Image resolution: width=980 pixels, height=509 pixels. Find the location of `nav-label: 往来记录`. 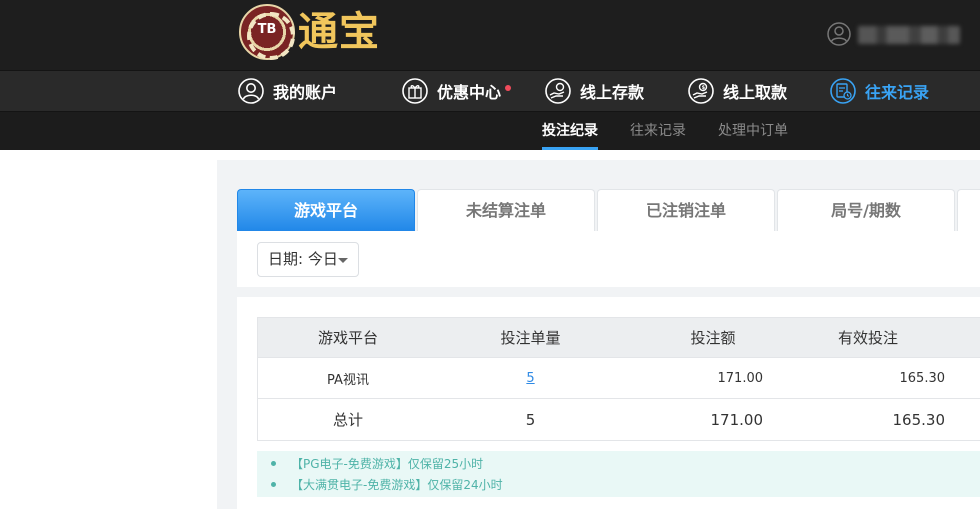

nav-label: 往来记录 is located at coordinates (897, 92).